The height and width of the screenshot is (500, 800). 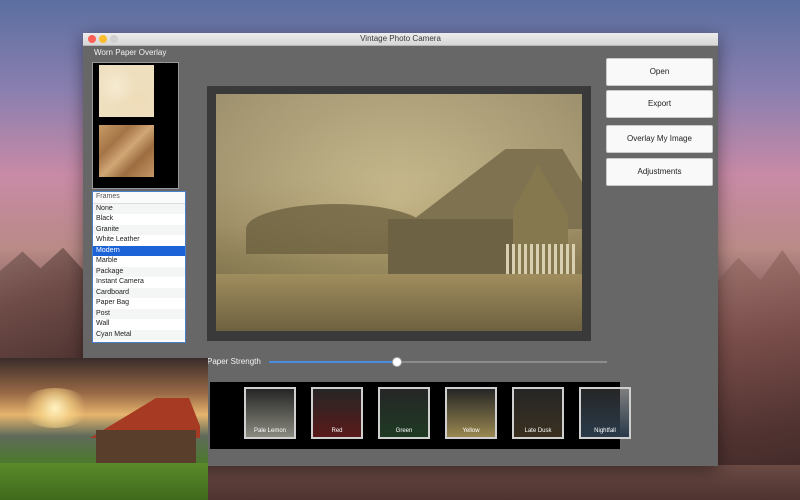 What do you see at coordinates (130, 52) in the screenshot?
I see `overlay-section-title: Worn Paper Overlay` at bounding box center [130, 52].